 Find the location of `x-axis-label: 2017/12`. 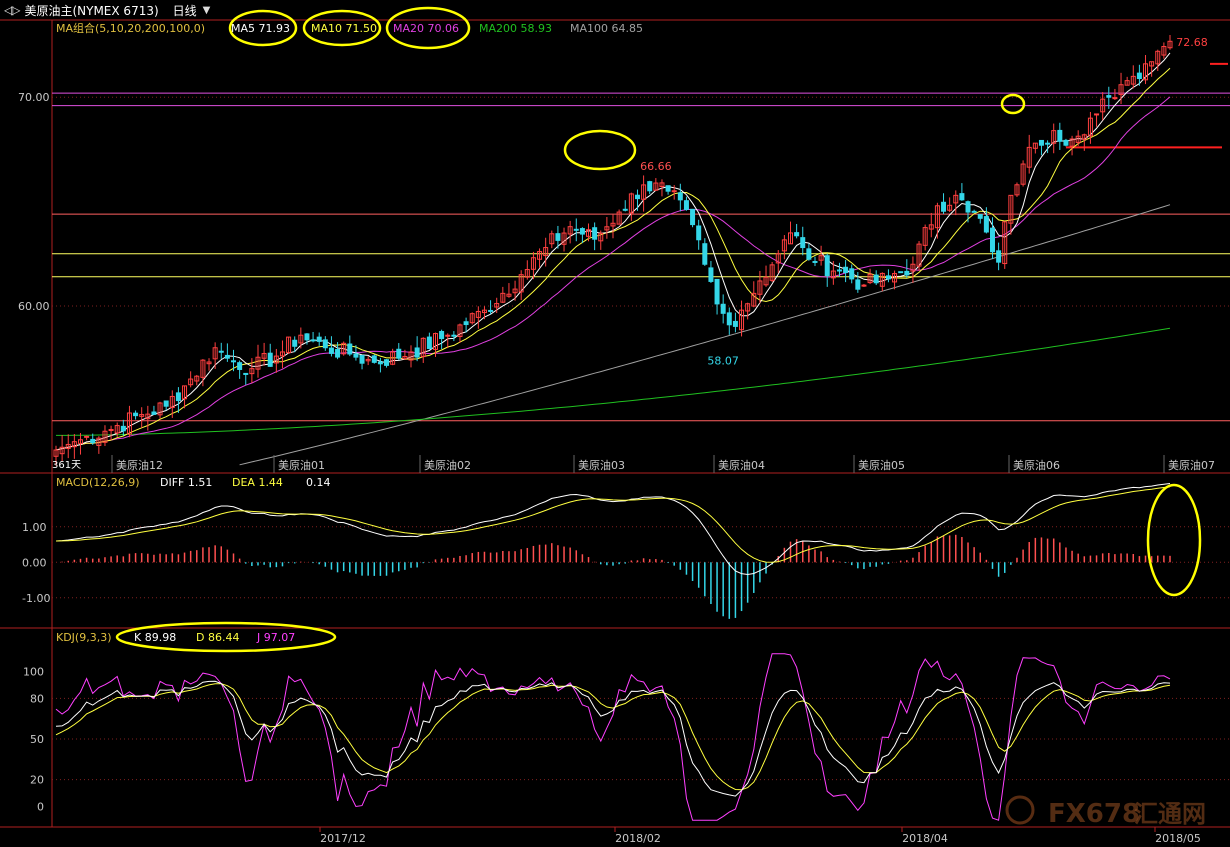

x-axis-label: 2017/12 is located at coordinates (343, 838).